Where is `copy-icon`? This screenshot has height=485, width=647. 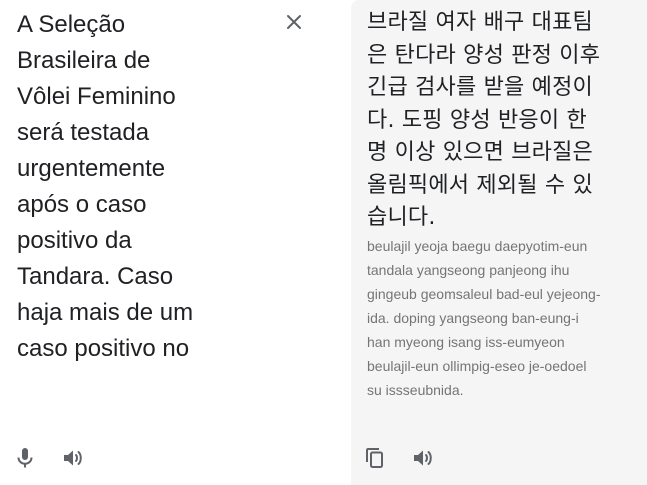 copy-icon is located at coordinates (375, 458).